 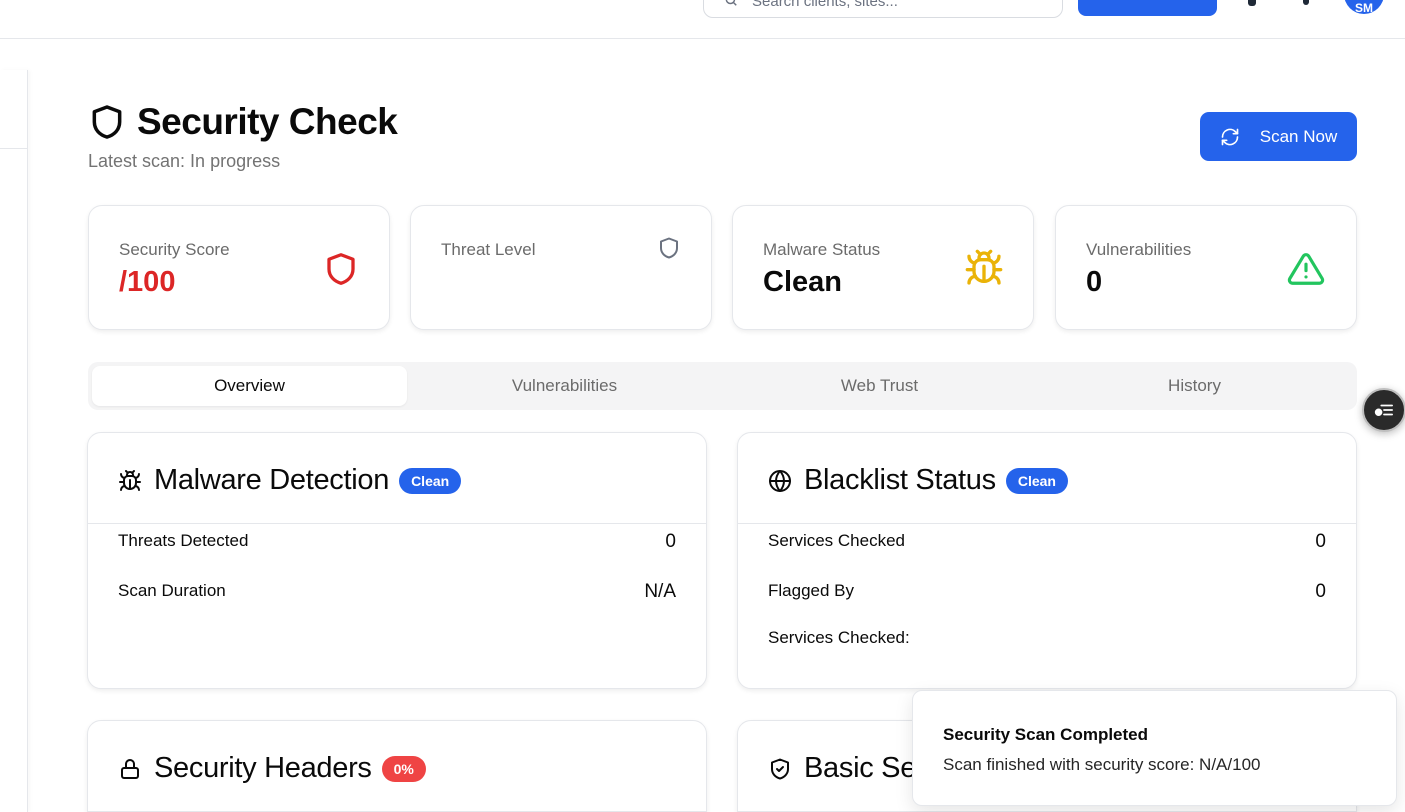 I want to click on list-toggle-icon, so click(x=1384, y=410).